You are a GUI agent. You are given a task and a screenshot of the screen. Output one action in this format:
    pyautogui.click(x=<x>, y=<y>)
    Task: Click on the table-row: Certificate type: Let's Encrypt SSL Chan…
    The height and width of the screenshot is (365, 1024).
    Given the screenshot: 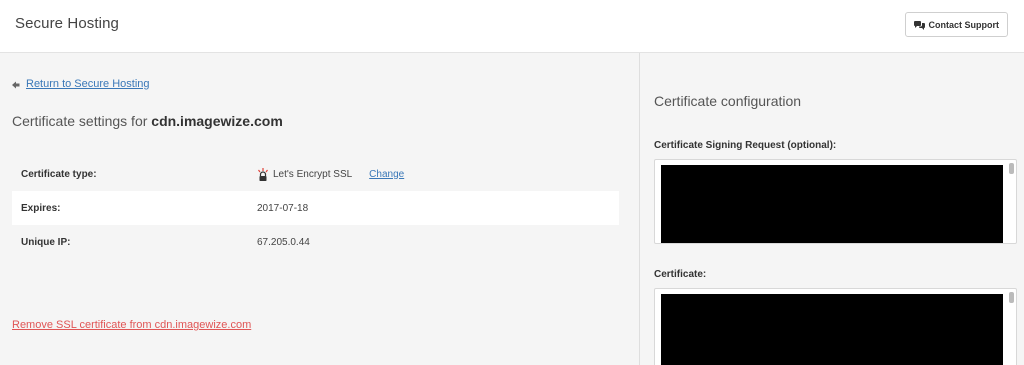 What is the action you would take?
    pyautogui.click(x=315, y=174)
    